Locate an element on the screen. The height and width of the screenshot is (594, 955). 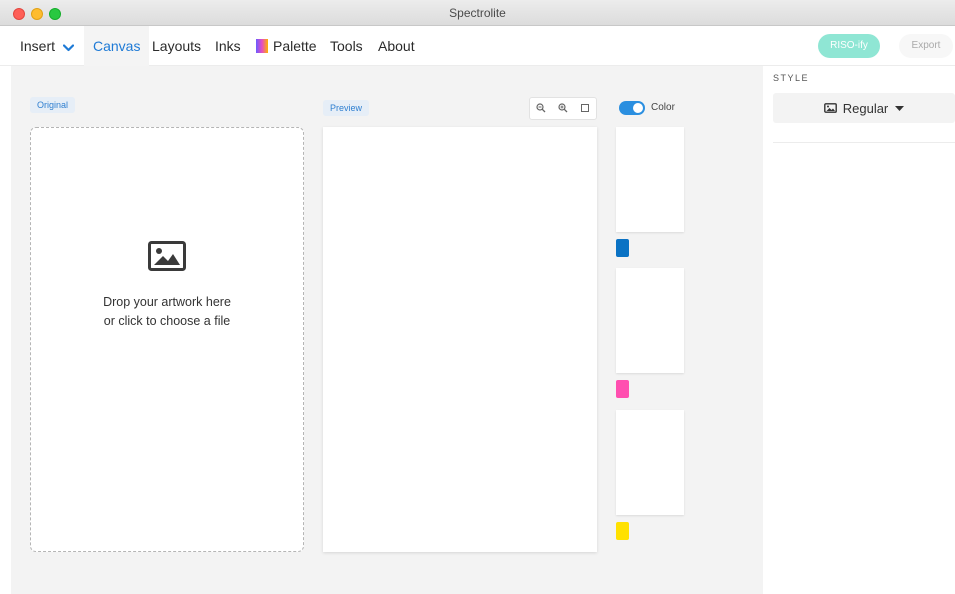
style-dropdown-value: Regular is located at coordinates (865, 108).